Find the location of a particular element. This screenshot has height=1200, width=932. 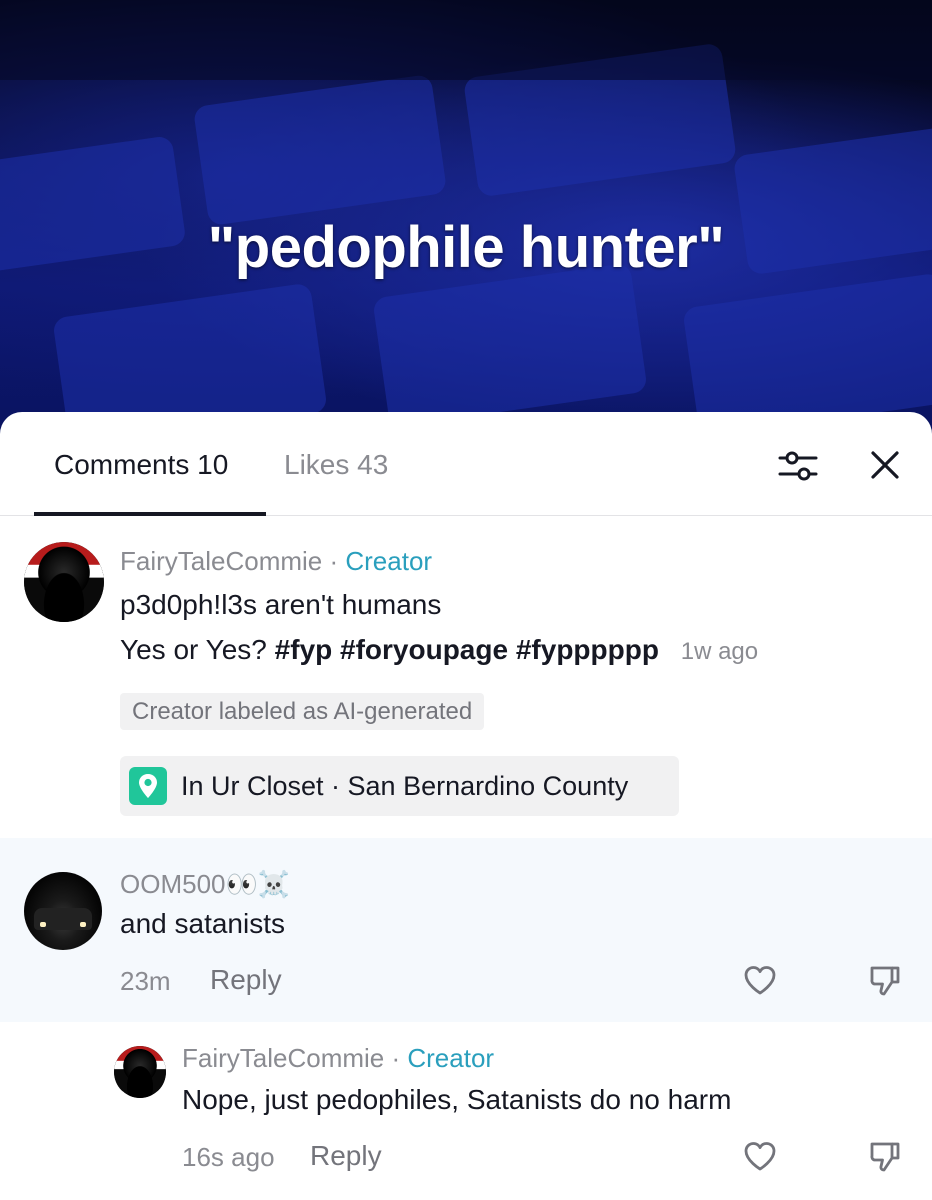

location-text: In Ur Closet · San Bernardino County is located at coordinates (405, 786).